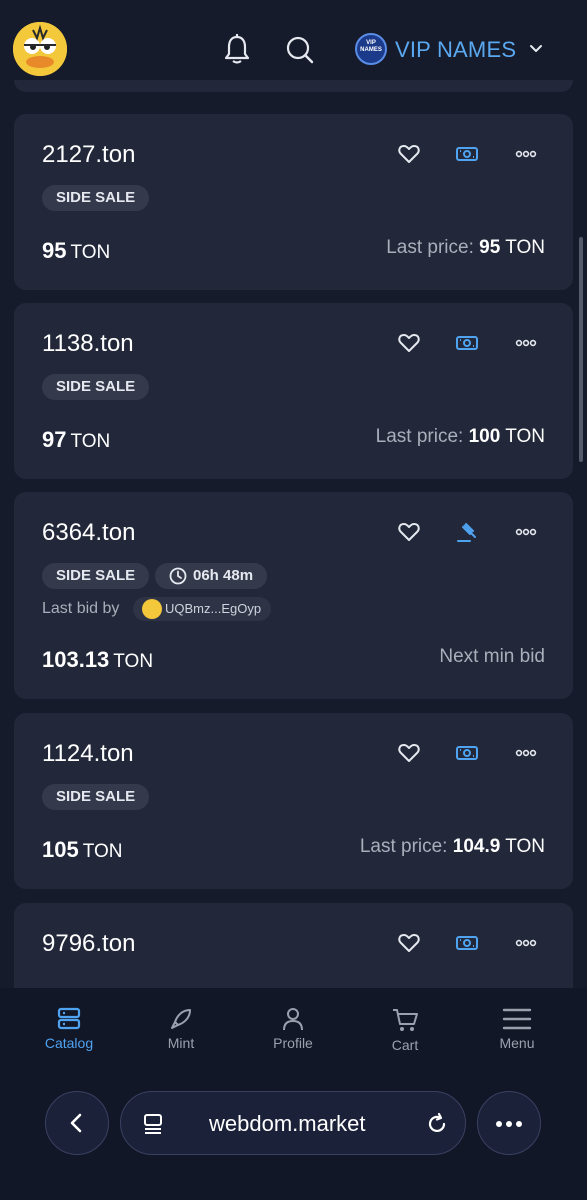  What do you see at coordinates (88, 944) in the screenshot?
I see `domain-name: 9796.ton` at bounding box center [88, 944].